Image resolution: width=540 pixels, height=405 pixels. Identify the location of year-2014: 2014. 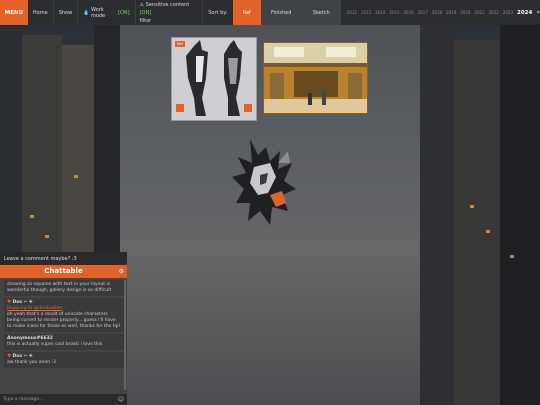
(380, 12).